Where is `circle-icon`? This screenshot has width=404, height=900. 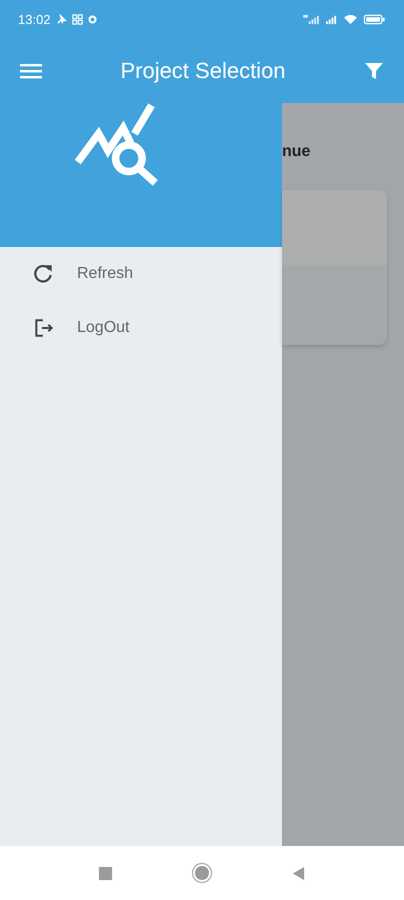
circle-icon is located at coordinates (92, 19).